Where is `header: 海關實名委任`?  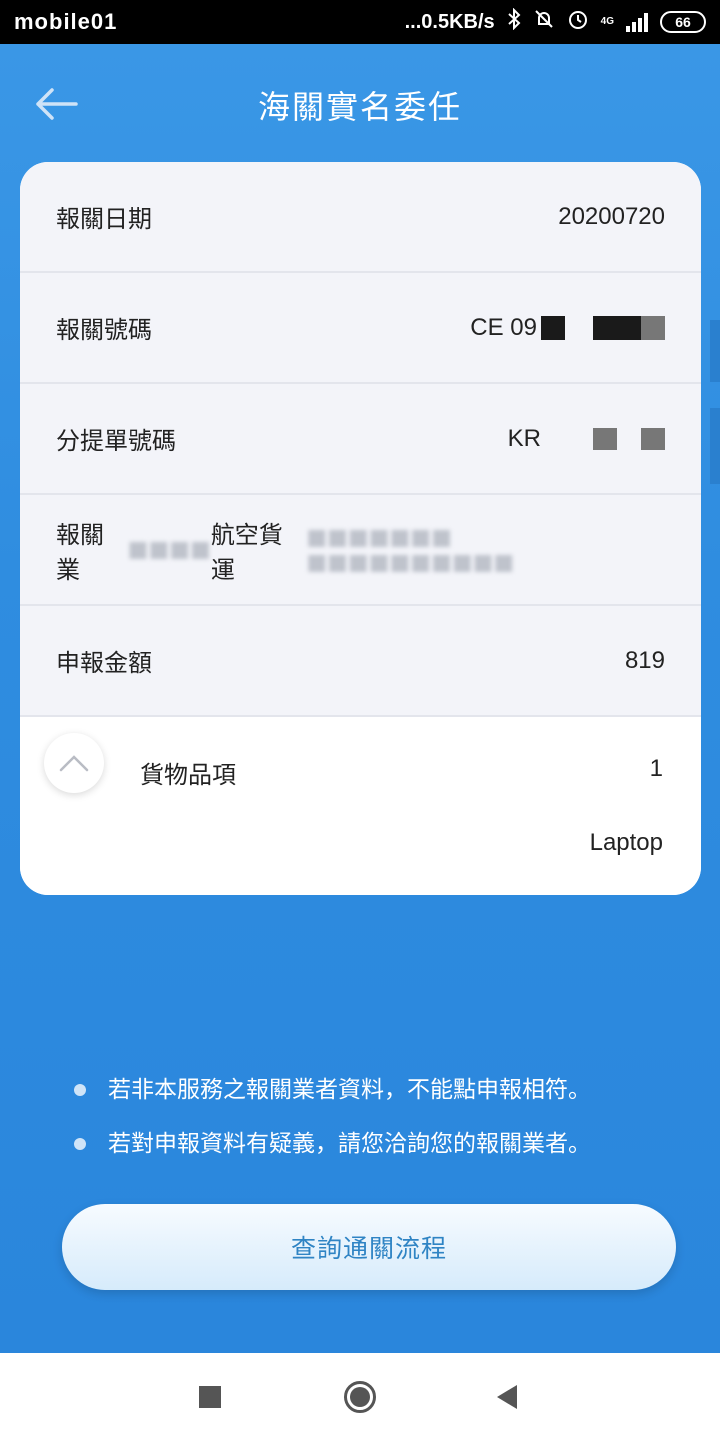 header: 海關實名委任 is located at coordinates (360, 103).